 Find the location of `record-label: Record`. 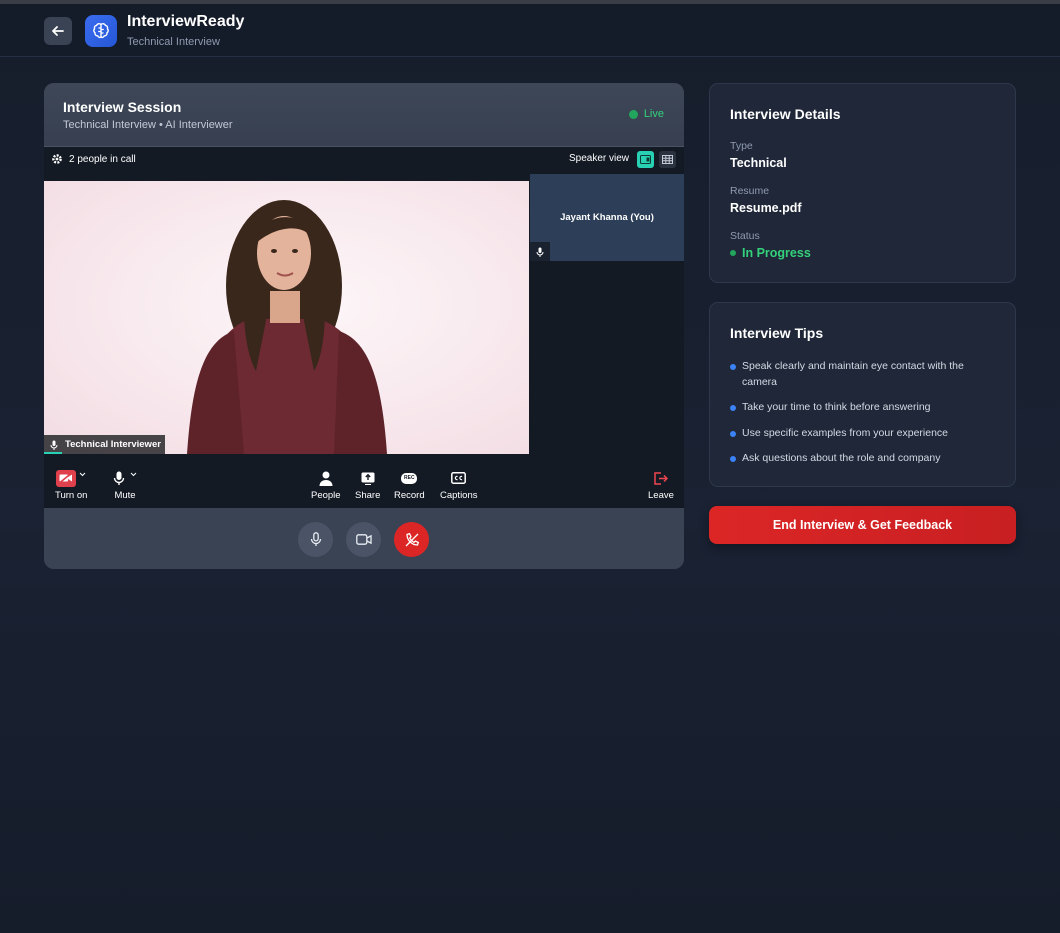

record-label: Record is located at coordinates (409, 495).